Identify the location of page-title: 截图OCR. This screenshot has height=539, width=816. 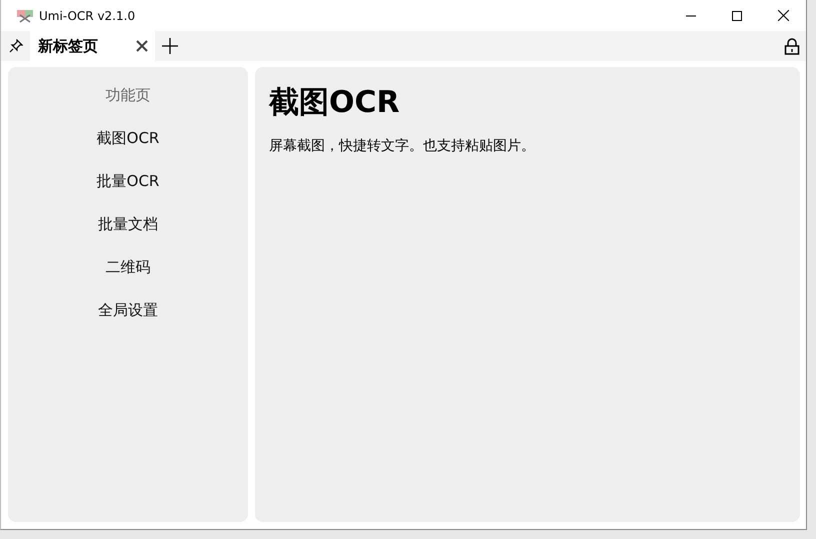
(335, 103).